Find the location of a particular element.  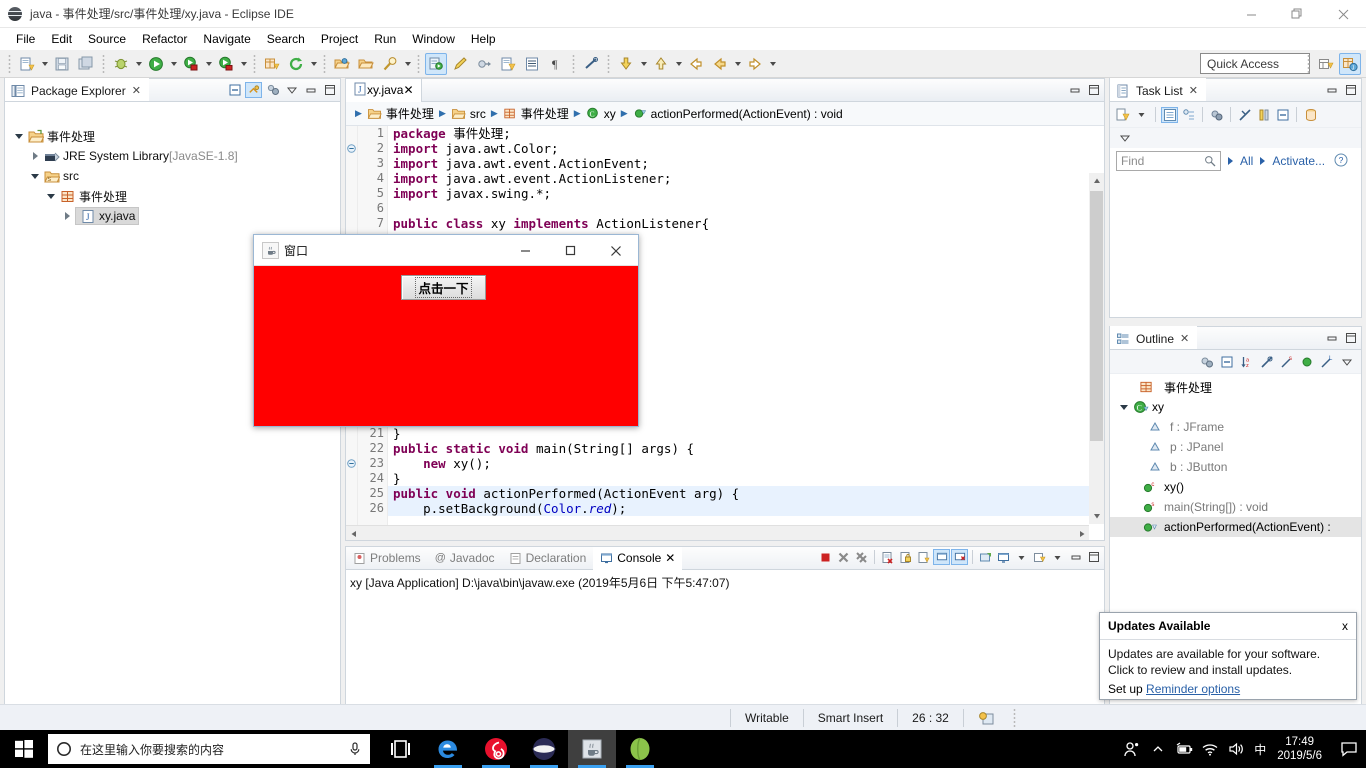

back-arrow-icon is located at coordinates (737, 64).